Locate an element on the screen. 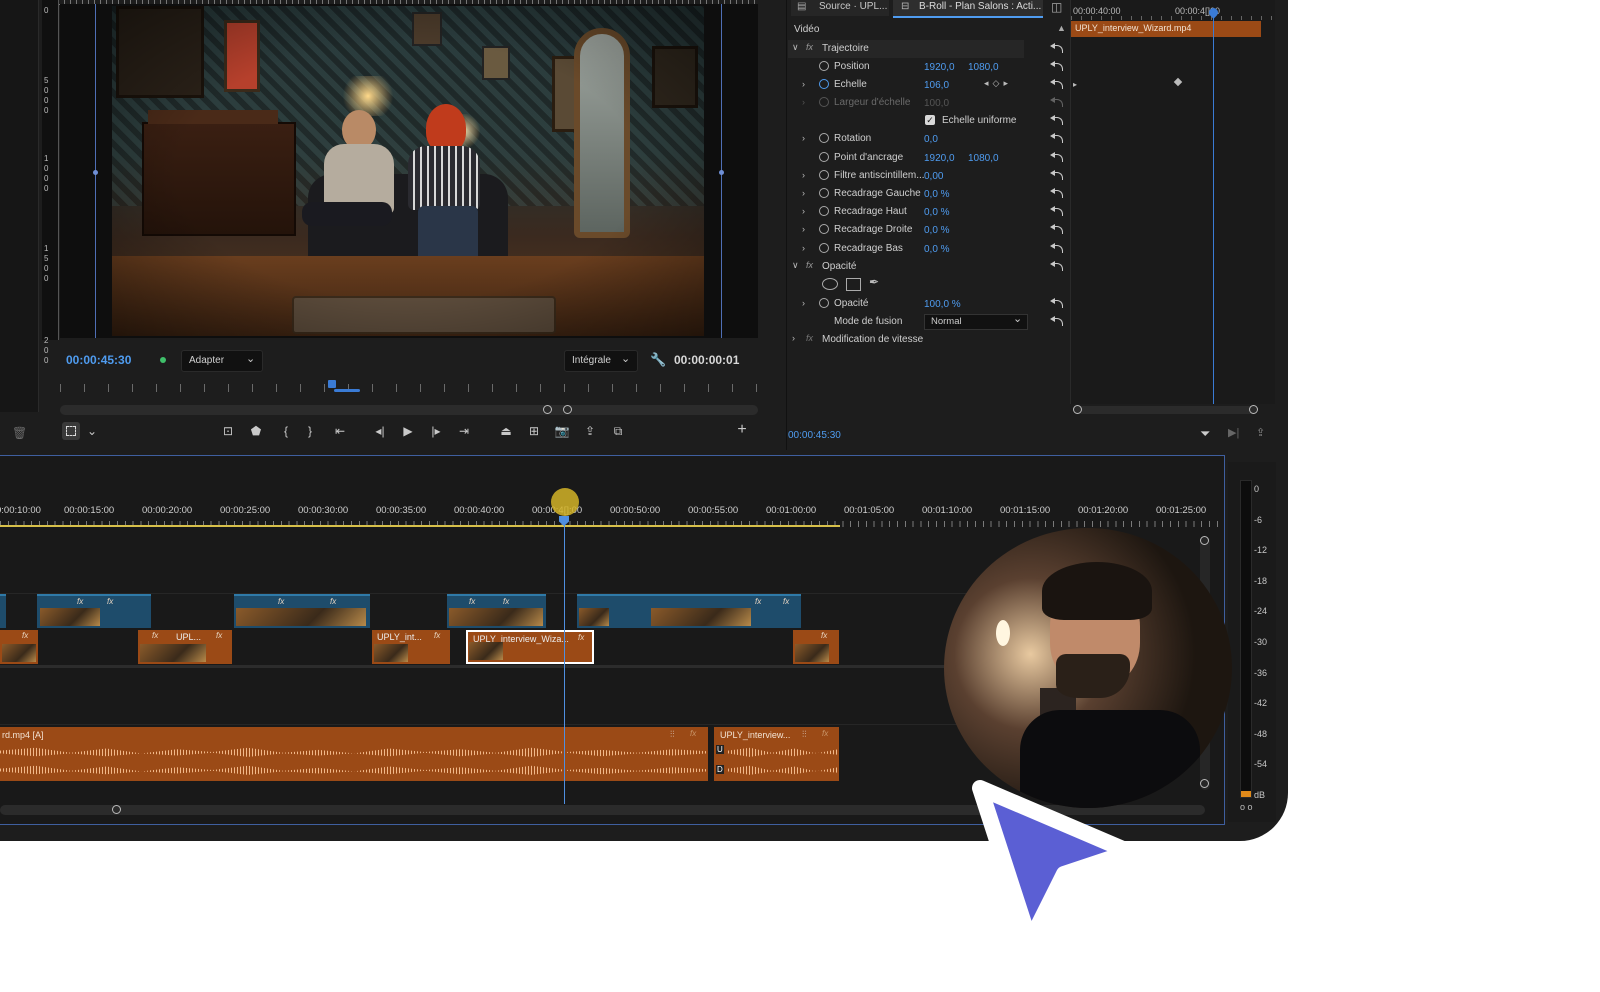 This screenshot has height=992, width=1600. go-to-in-icon: ⇤ is located at coordinates (340, 431).